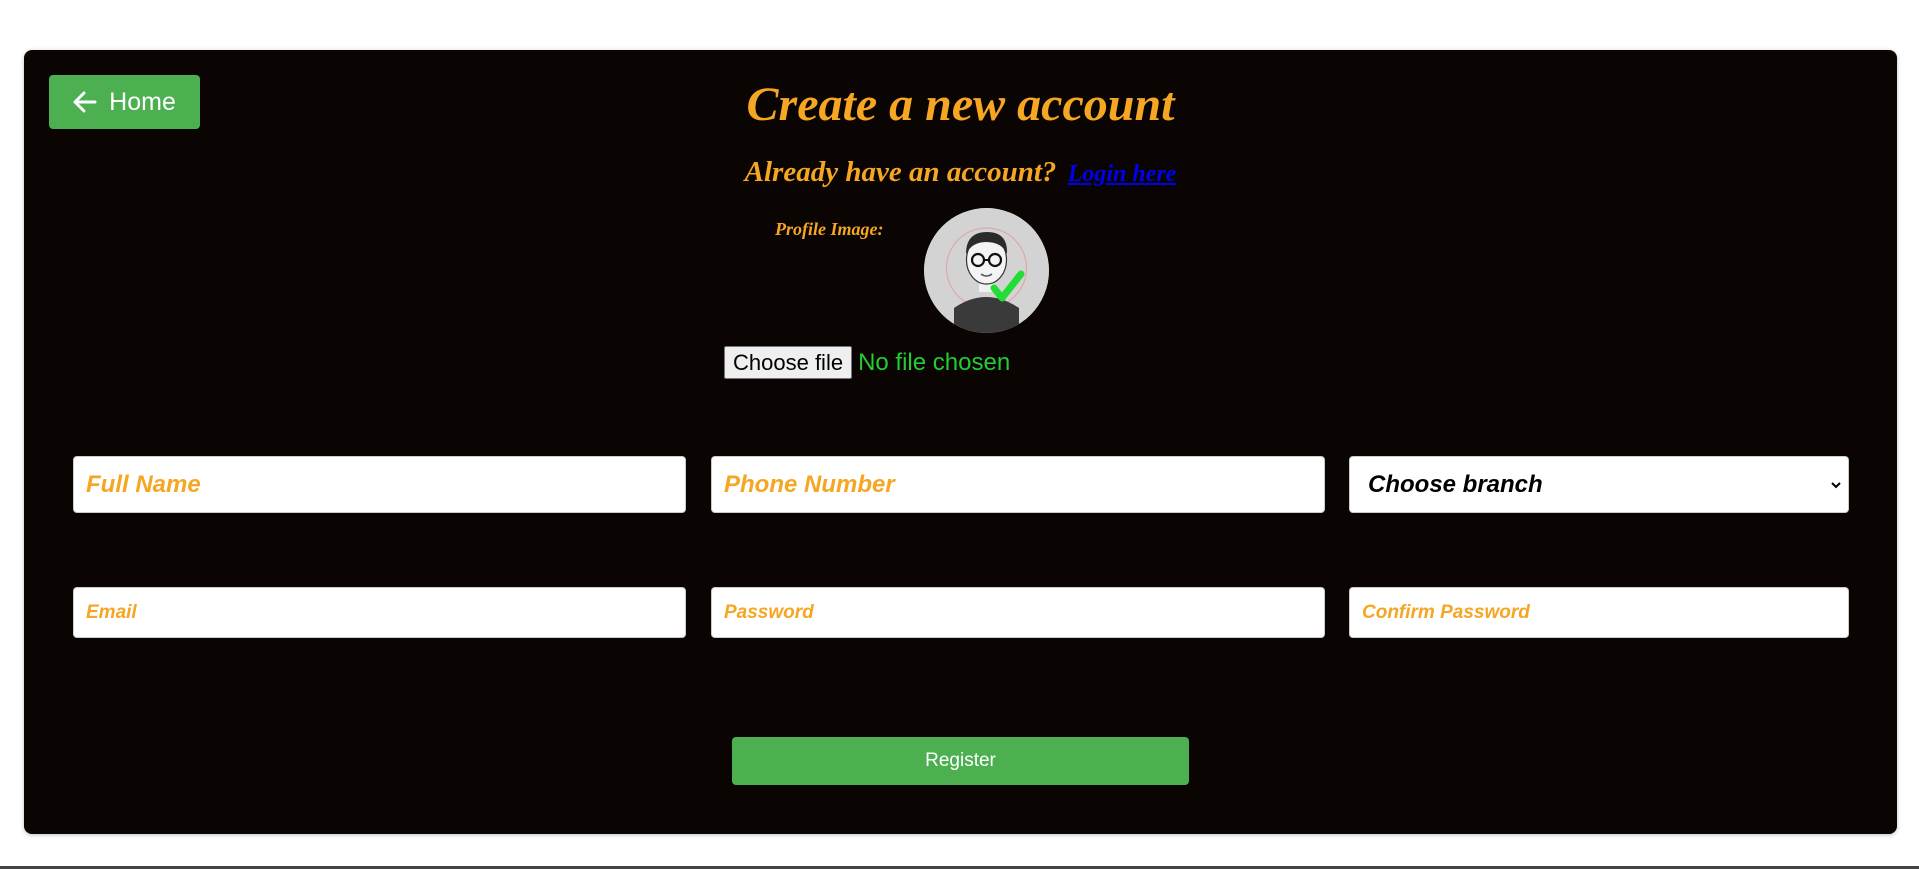 The image size is (1919, 869). I want to click on page-title: Create a new account, so click(960, 104).